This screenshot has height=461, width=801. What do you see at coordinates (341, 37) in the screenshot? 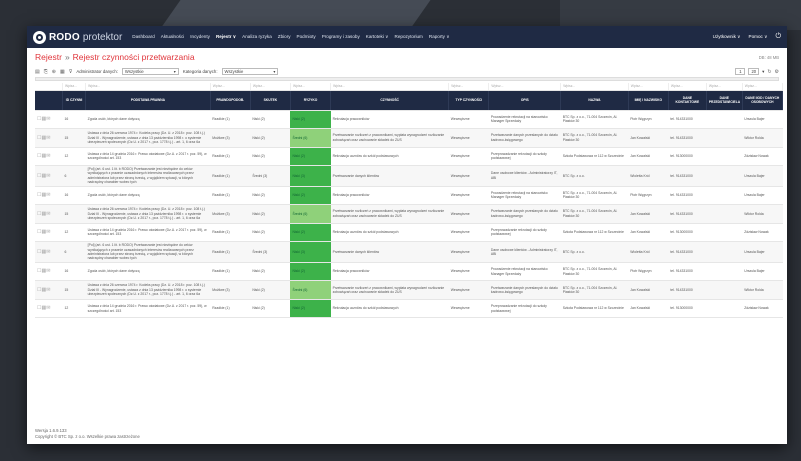
I see `nav-item: Programy i zasoby` at bounding box center [341, 37].